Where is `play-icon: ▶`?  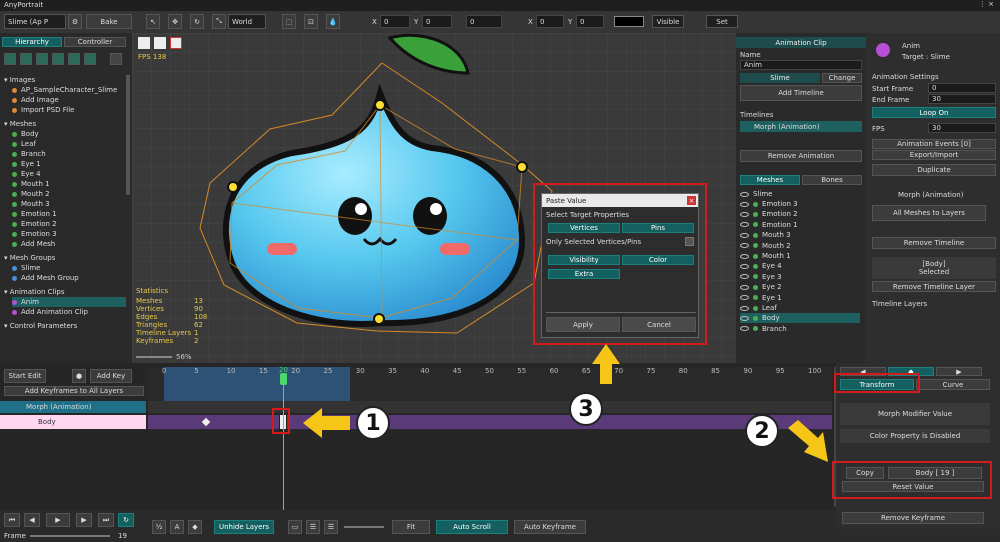
play-icon: ▶ is located at coordinates (58, 520).